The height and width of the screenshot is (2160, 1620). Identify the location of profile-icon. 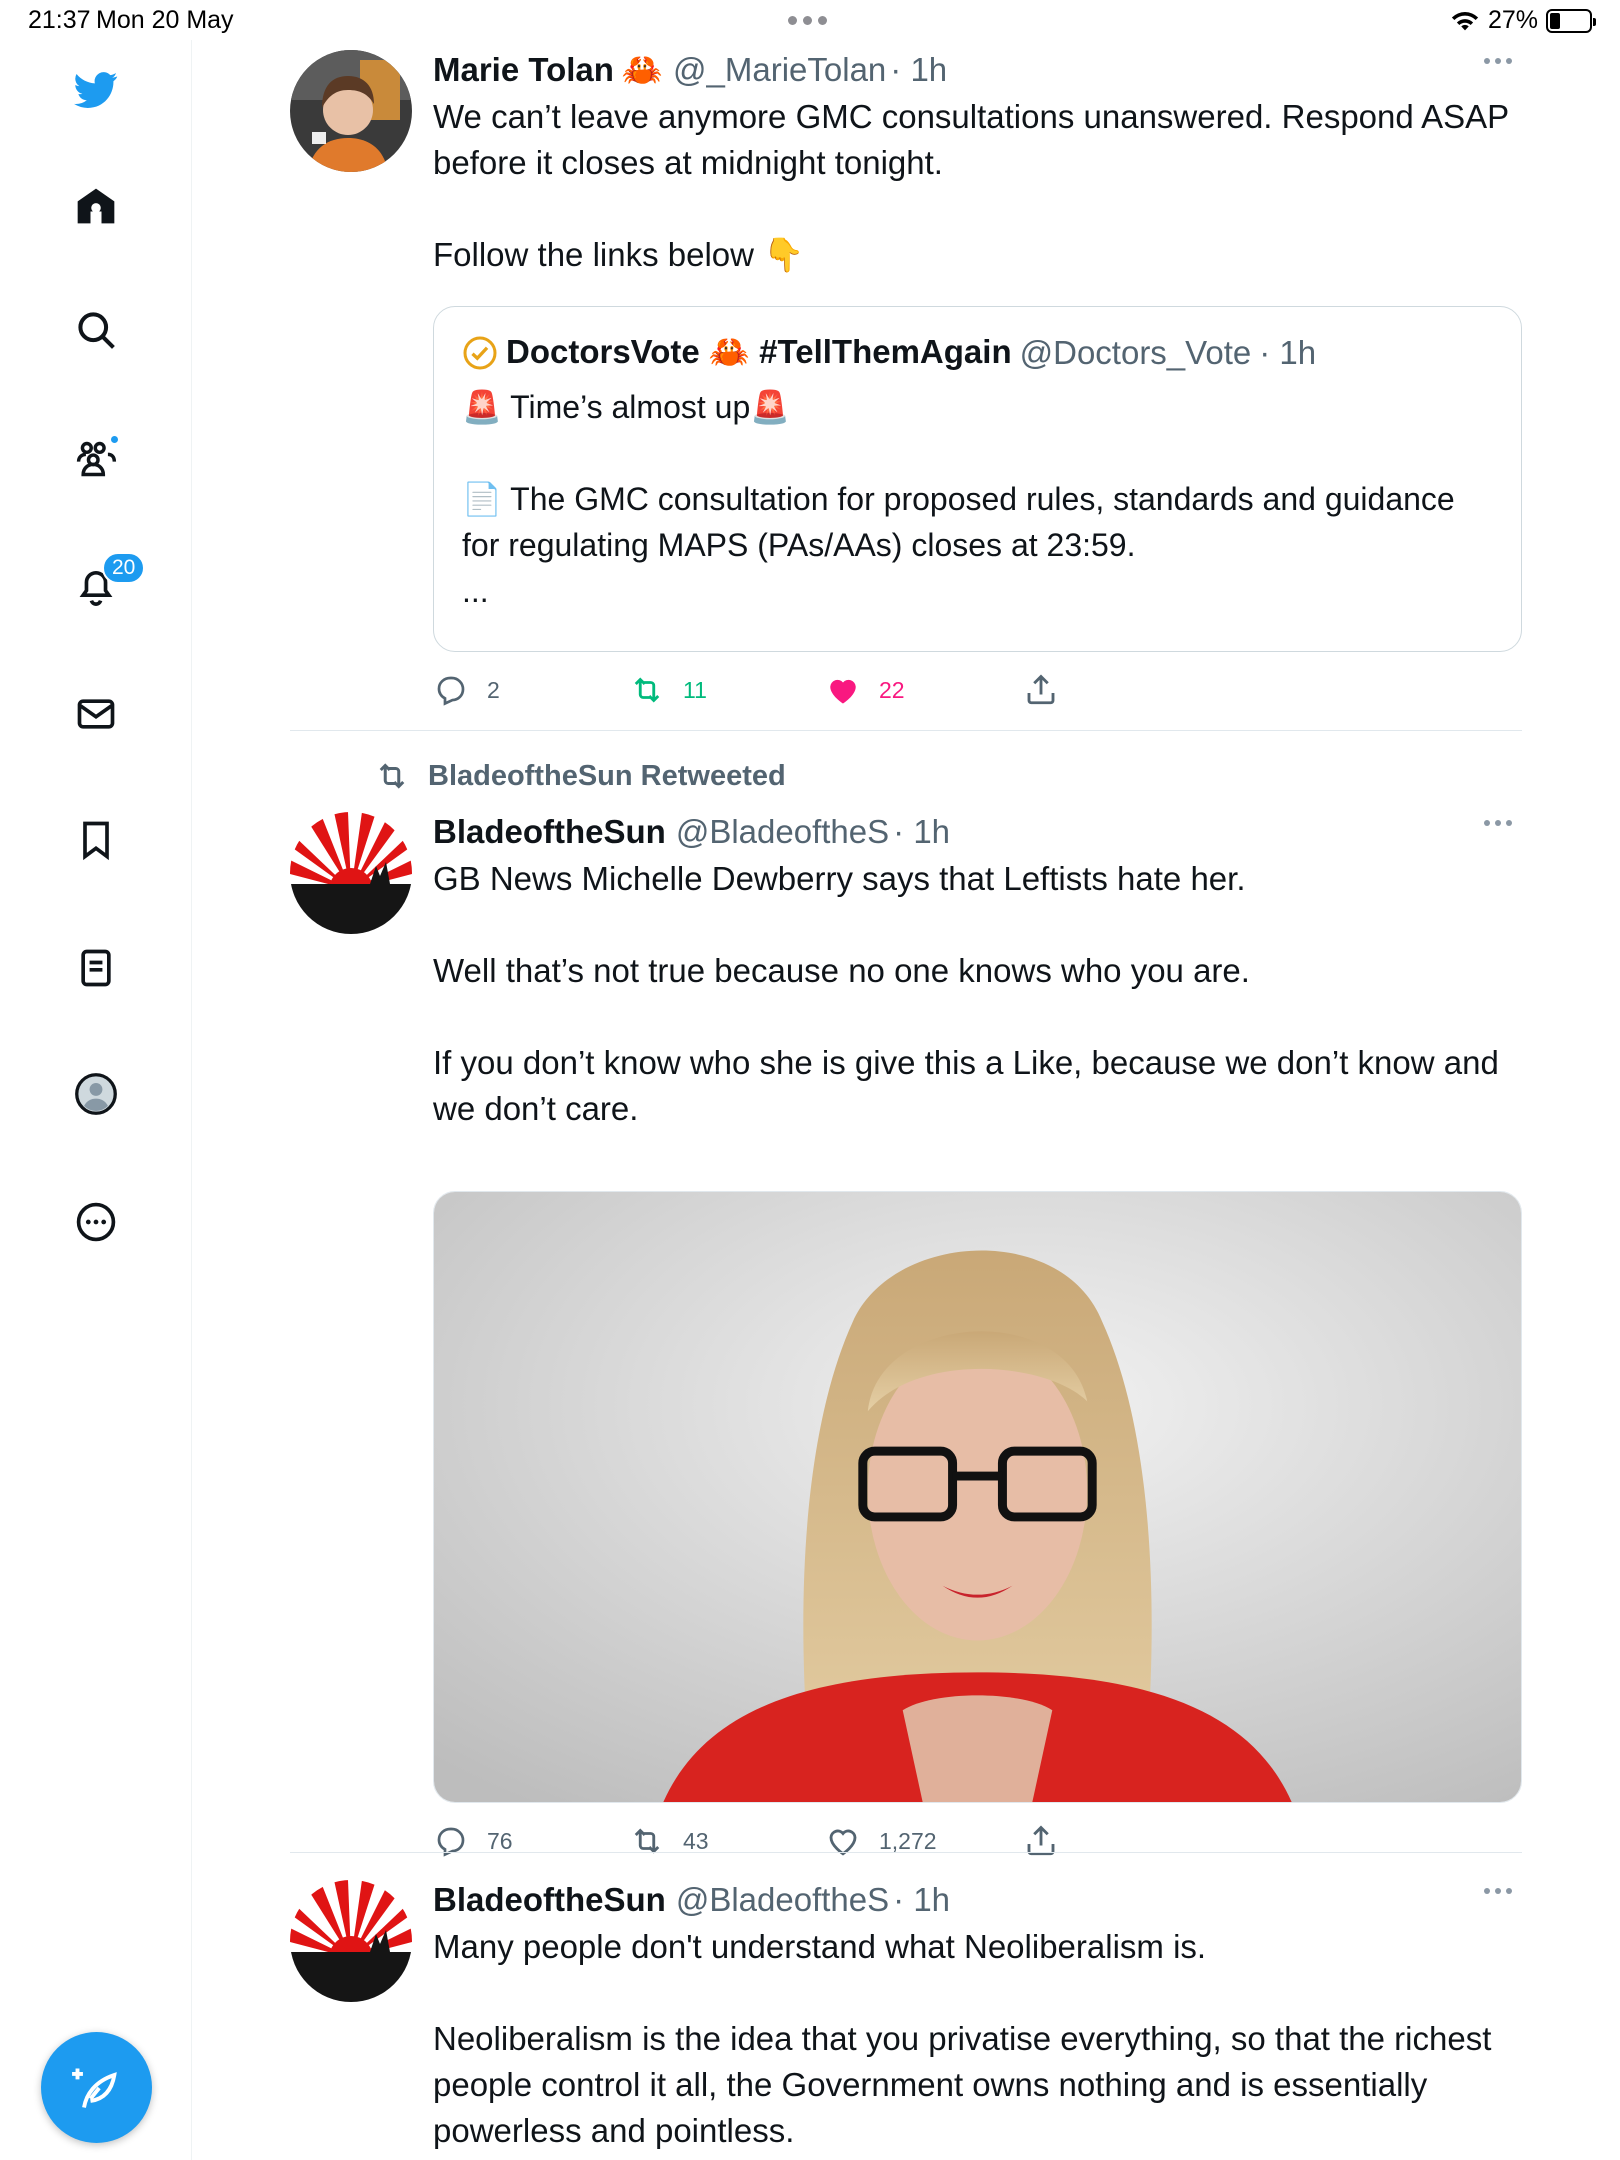
(96, 1094).